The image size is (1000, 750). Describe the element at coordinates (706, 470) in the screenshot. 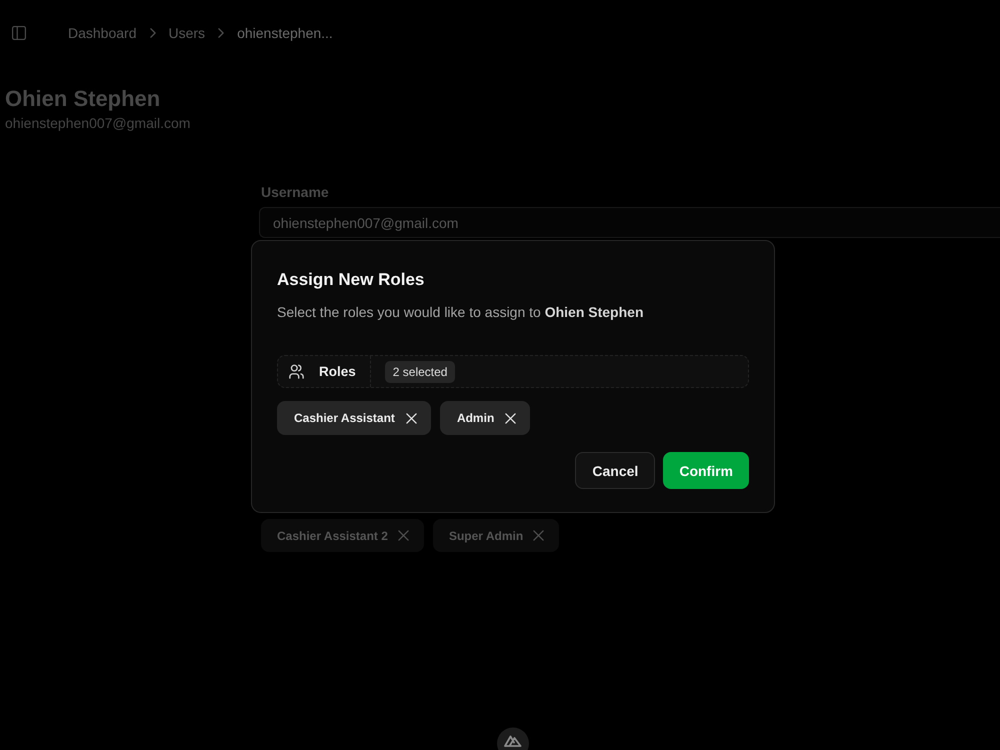

I see `confirm-button: Confirm` at that location.